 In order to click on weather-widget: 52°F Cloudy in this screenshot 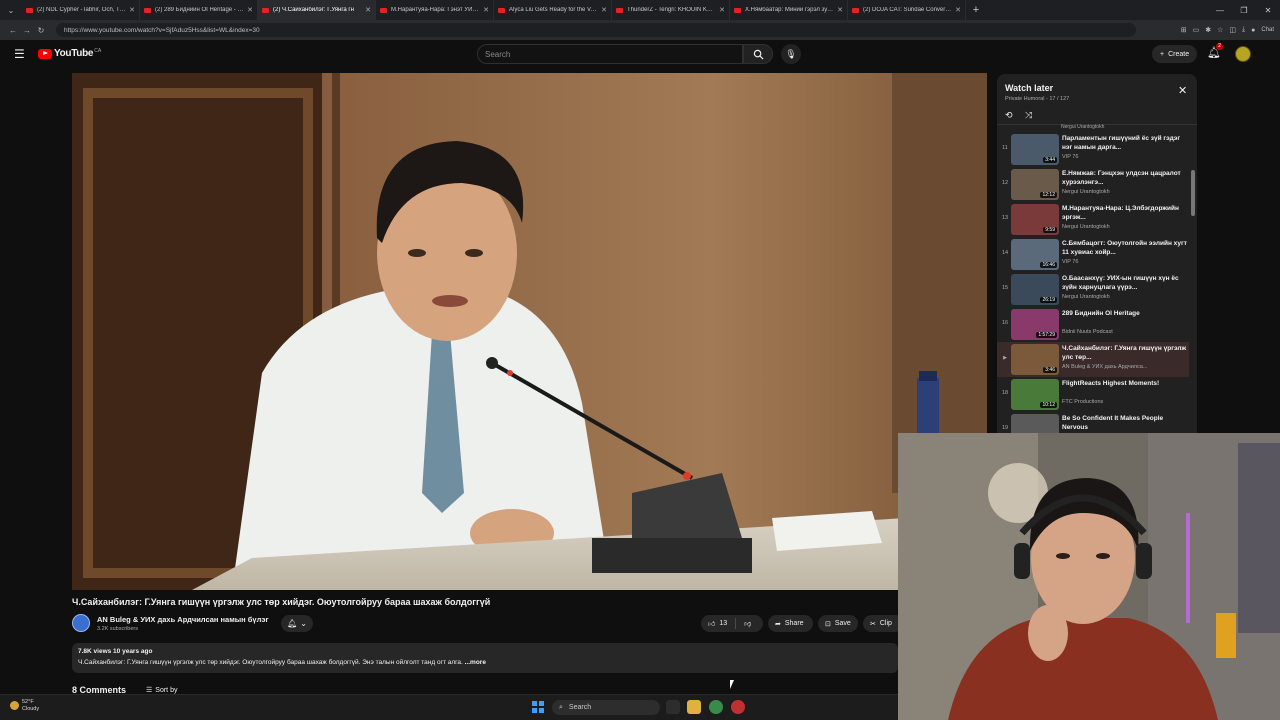, I will do `click(24, 705)`.